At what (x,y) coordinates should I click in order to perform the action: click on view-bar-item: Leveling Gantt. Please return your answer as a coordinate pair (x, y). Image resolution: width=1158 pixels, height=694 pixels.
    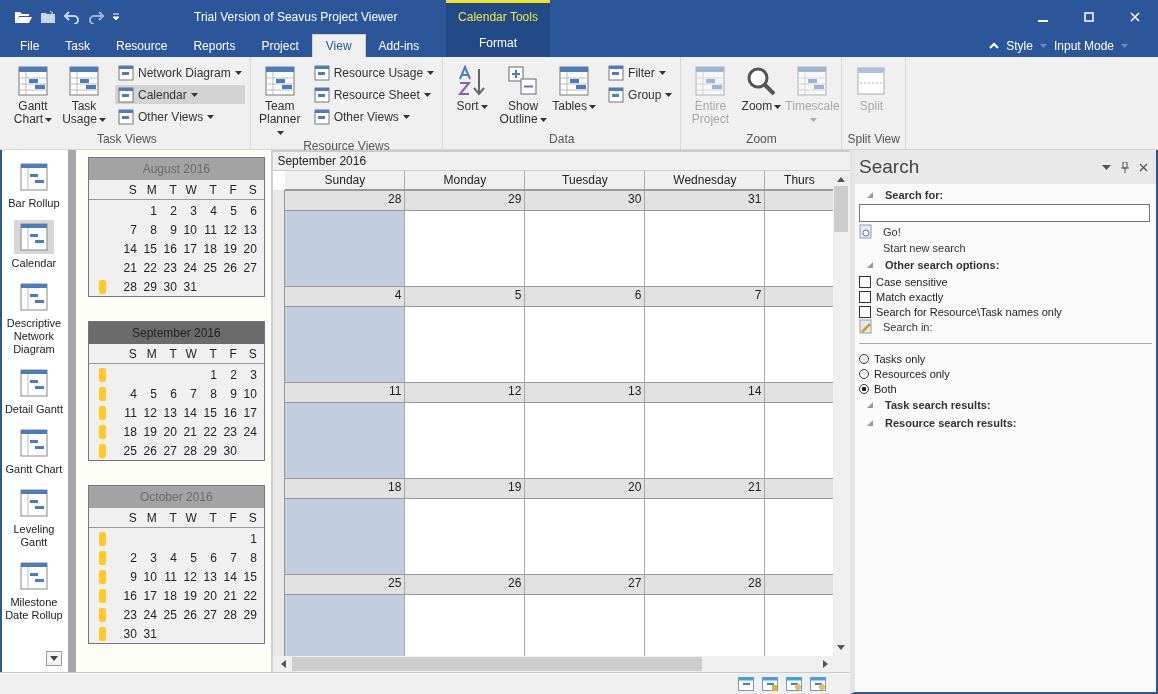
    Looking at the image, I should click on (33, 518).